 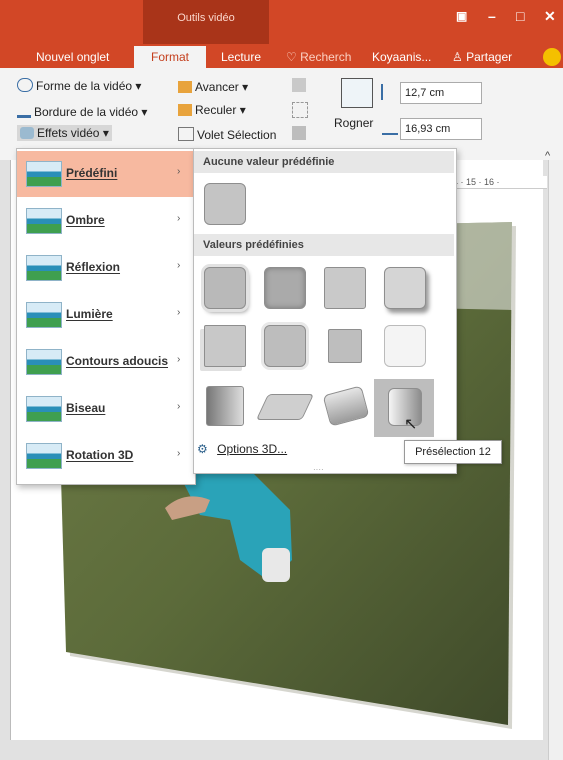 What do you see at coordinates (324, 245) in the screenshot?
I see `presets-header: Valeurs prédéfinies` at bounding box center [324, 245].